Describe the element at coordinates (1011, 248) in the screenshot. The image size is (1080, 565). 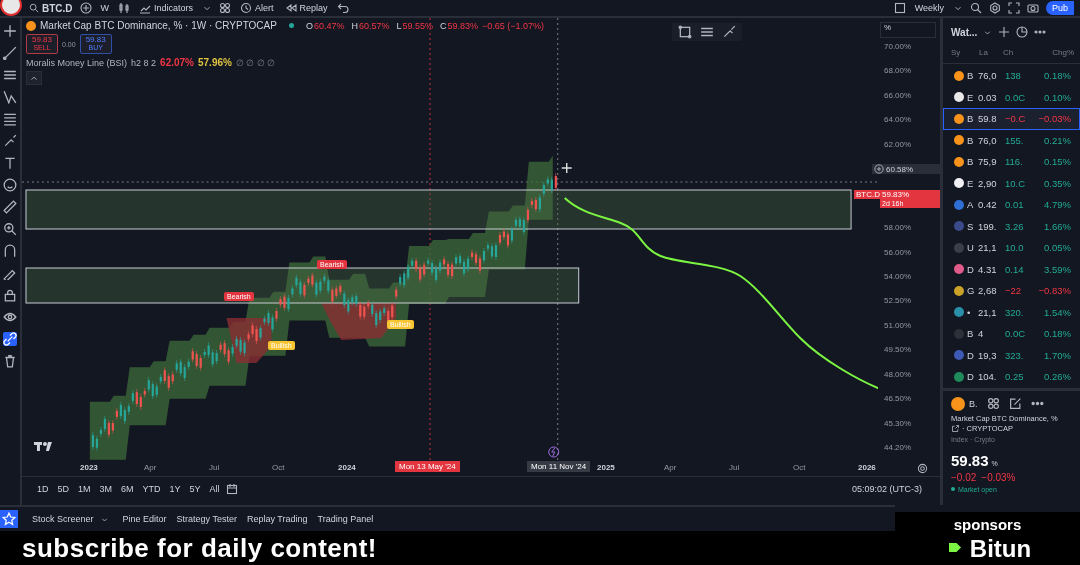
I see `watchlist-row: U 21,1 10.0 0.05%` at that location.